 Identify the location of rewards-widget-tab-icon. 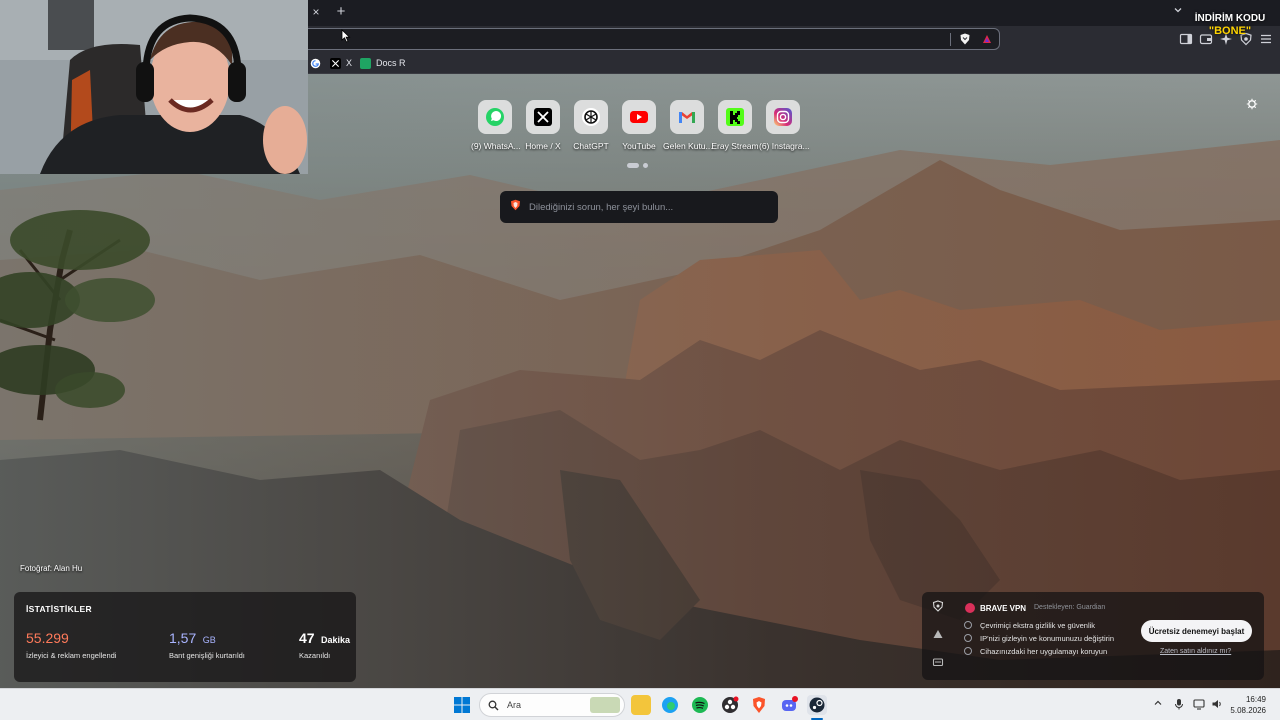
(938, 635).